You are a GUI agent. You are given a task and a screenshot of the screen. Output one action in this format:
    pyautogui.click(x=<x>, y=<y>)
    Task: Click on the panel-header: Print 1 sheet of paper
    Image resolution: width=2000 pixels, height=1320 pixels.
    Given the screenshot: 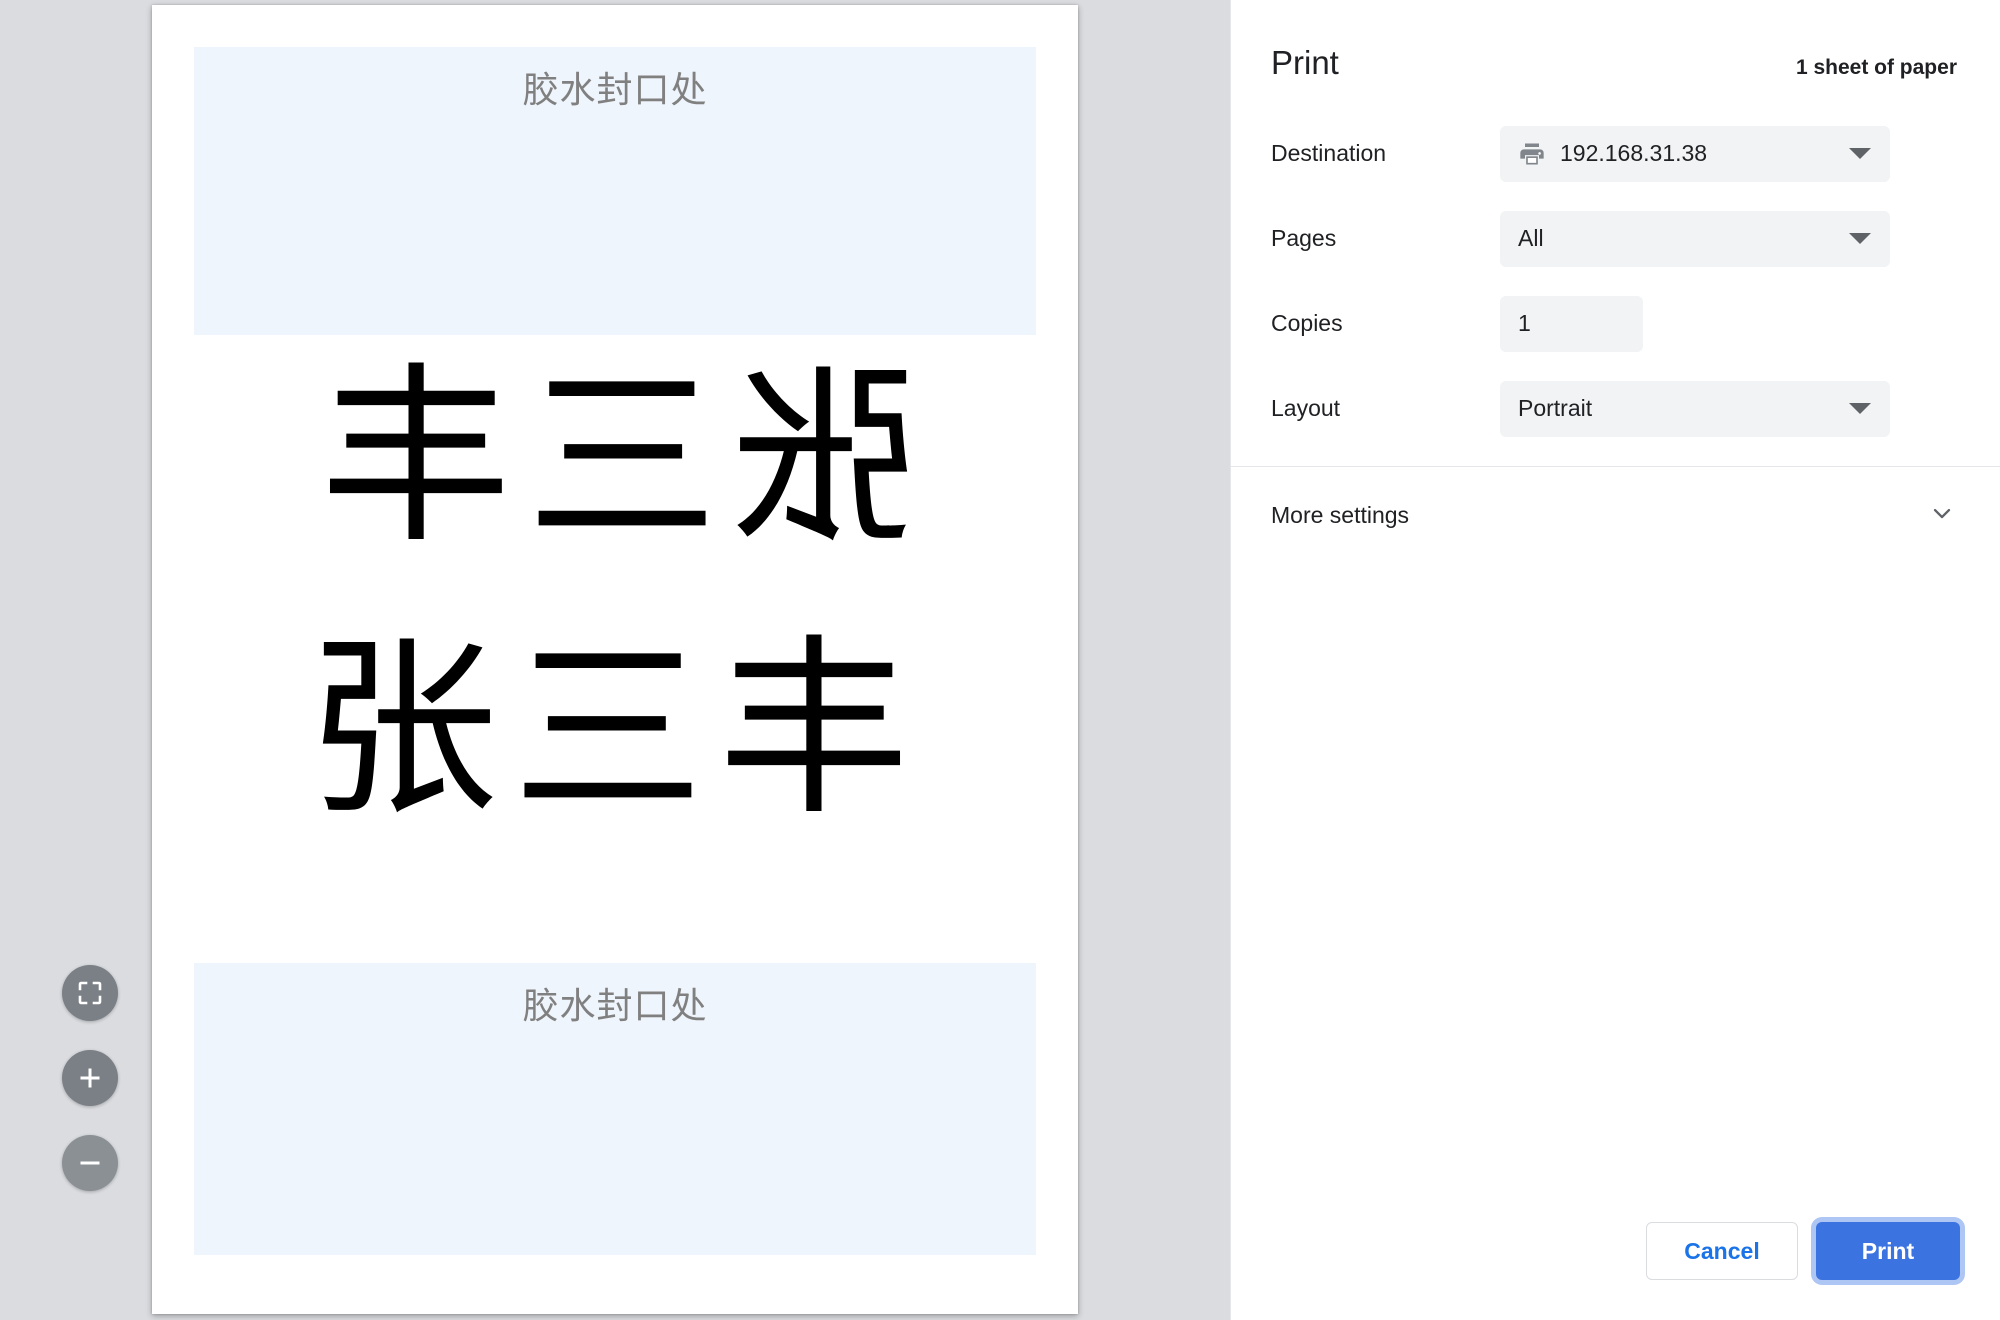 What is the action you would take?
    pyautogui.click(x=1615, y=41)
    